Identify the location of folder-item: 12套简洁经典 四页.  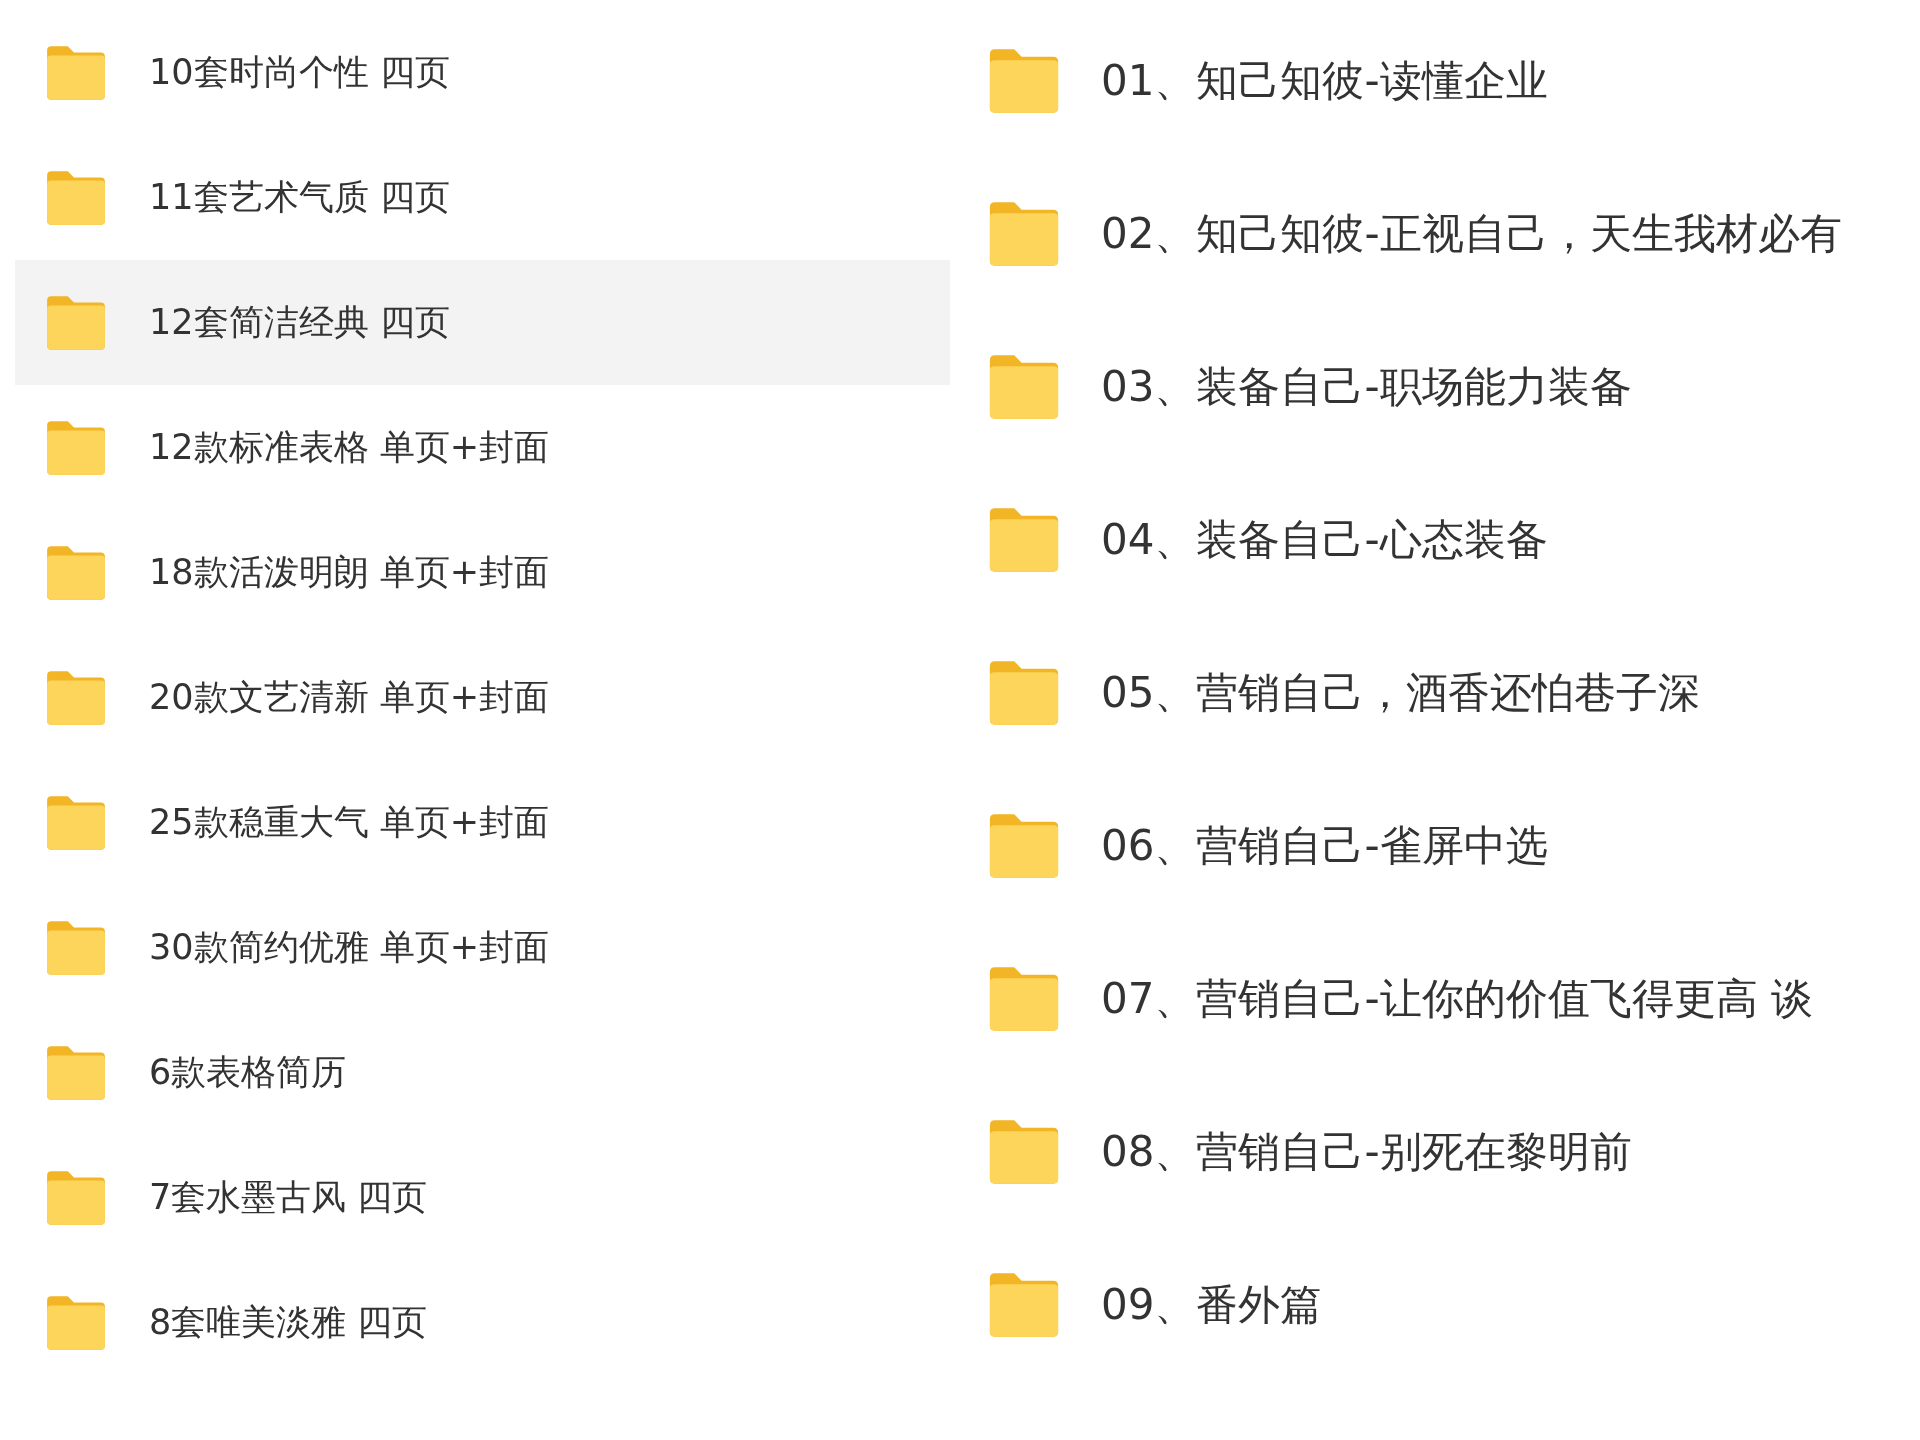
(482, 322).